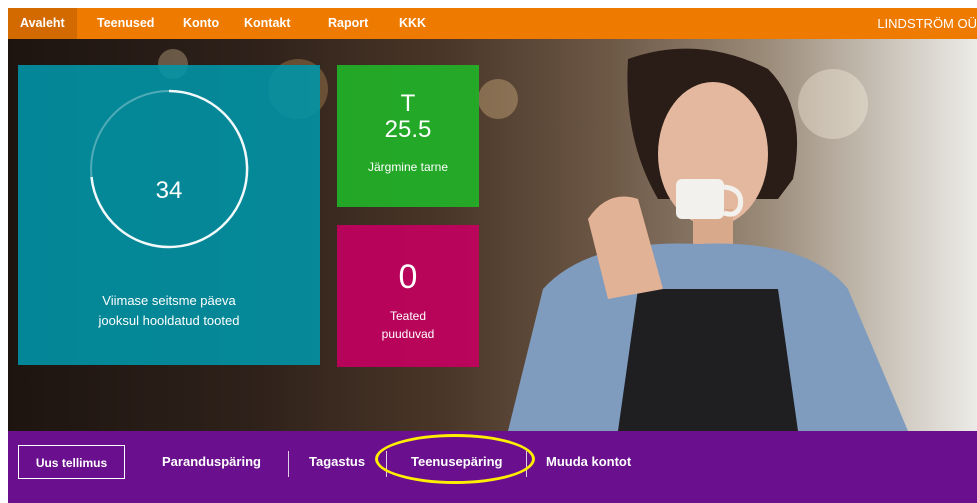  I want to click on delivery-caption: Järgmine tarne, so click(408, 167).